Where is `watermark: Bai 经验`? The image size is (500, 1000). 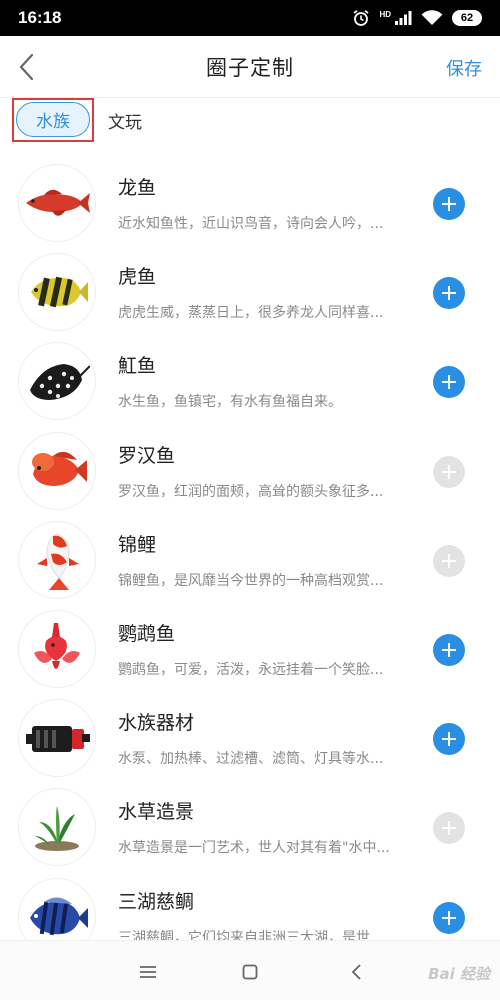
watermark: Bai 经验 is located at coordinates (459, 974).